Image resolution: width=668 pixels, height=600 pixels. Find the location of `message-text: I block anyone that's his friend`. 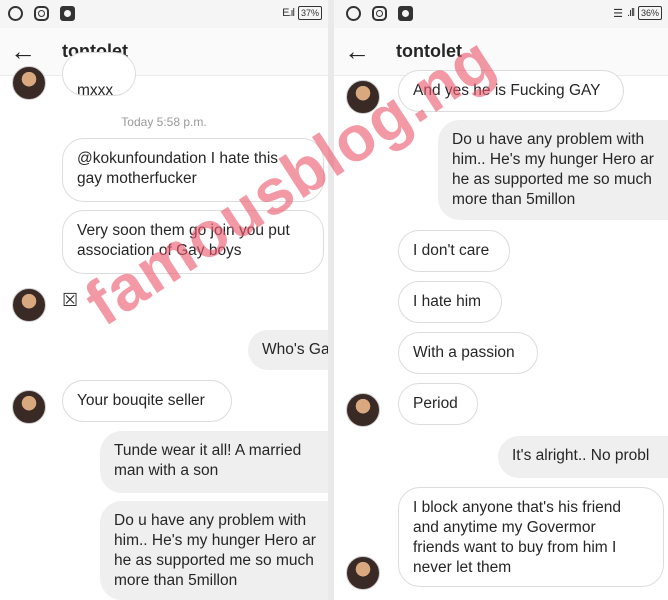

message-text: I block anyone that's his friend is located at coordinates (517, 507).